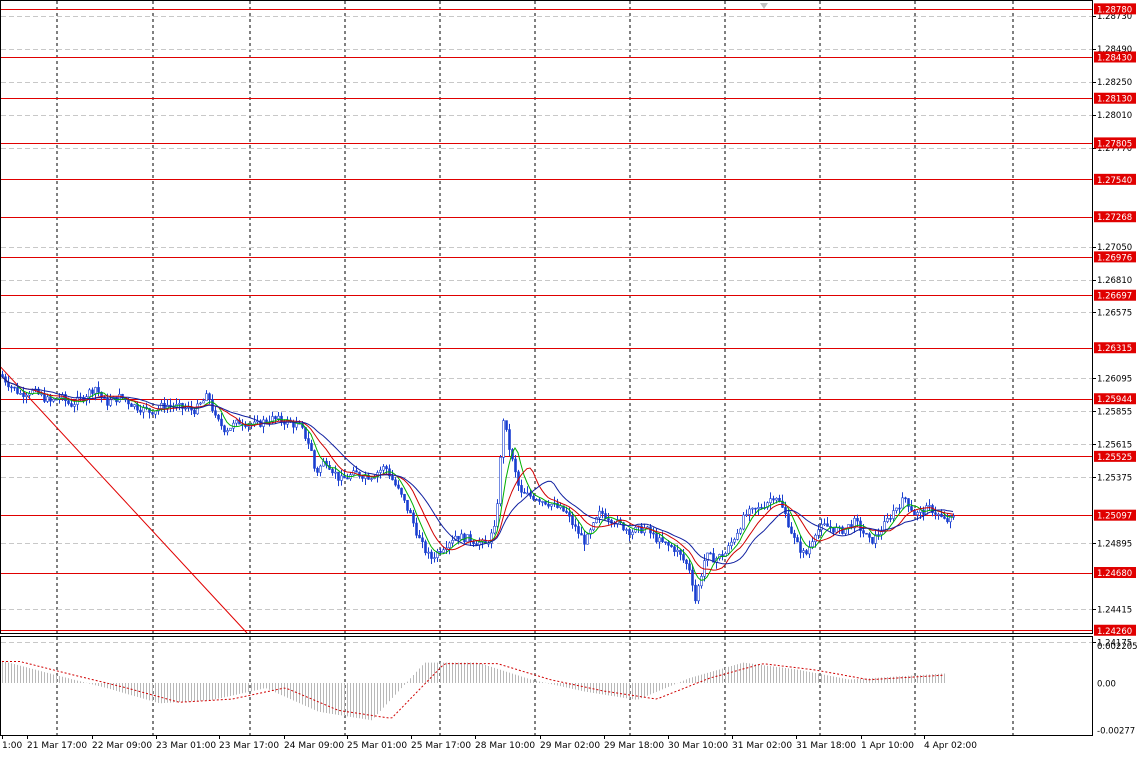  Describe the element at coordinates (441, 746) in the screenshot. I see `time-tick-label: 25 Mar 17:00` at that location.